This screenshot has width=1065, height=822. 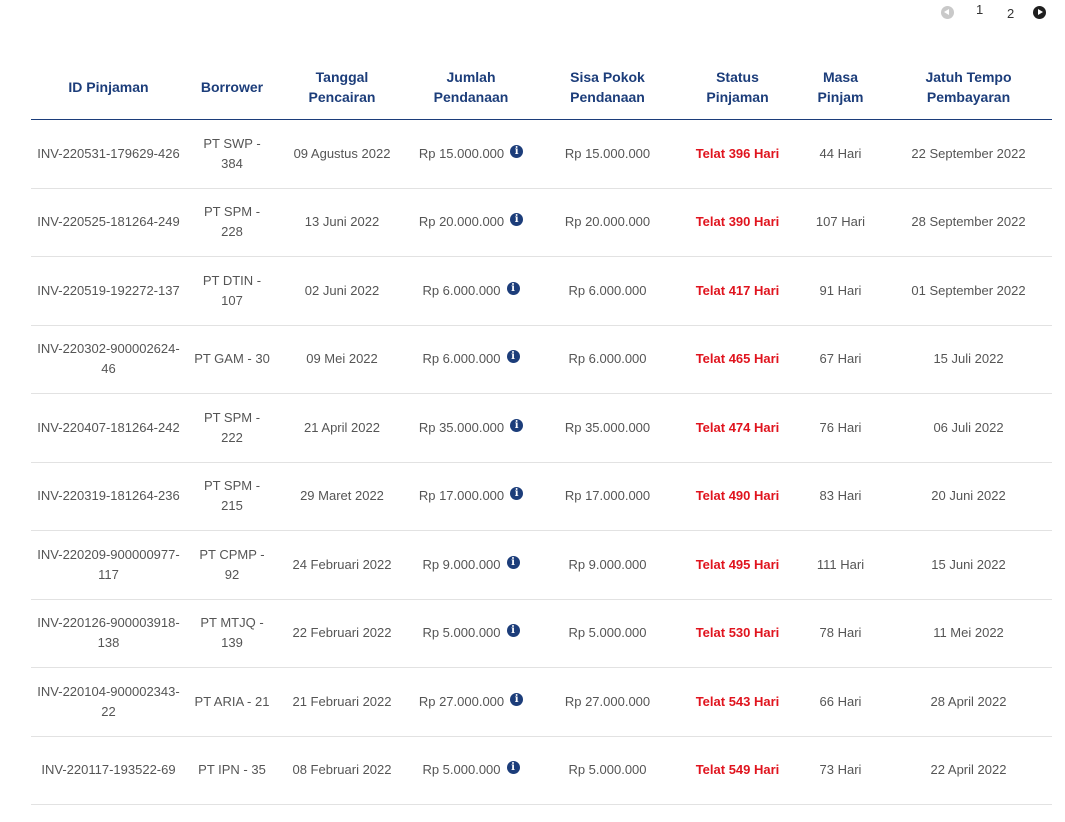 What do you see at coordinates (737, 222) in the screenshot?
I see `cell-loan-status: Telat 390 Hari` at bounding box center [737, 222].